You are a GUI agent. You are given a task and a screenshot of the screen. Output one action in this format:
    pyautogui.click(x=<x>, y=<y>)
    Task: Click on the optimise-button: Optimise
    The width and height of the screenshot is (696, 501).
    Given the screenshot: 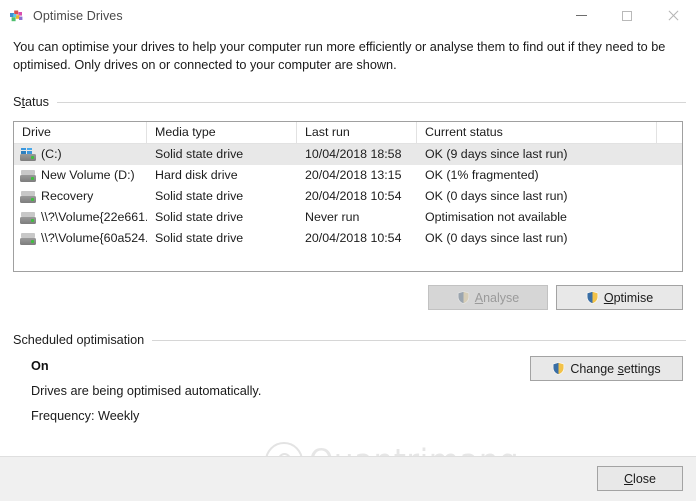 What is the action you would take?
    pyautogui.click(x=619, y=297)
    